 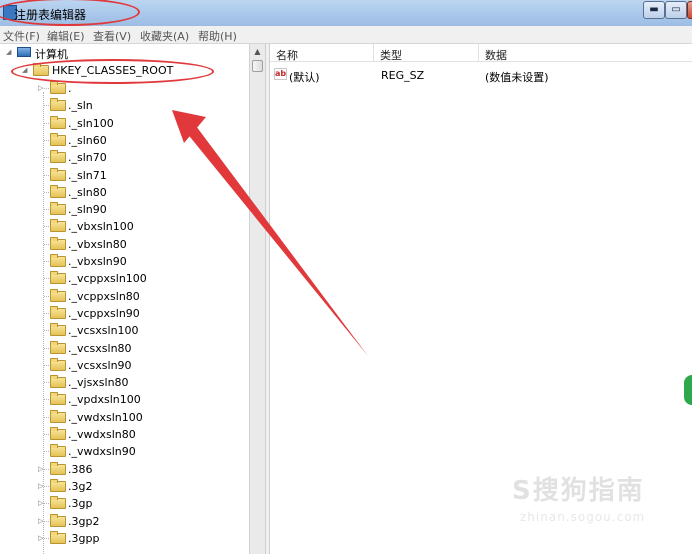 I want to click on tree-node-label: ._vjsxsln80, so click(x=98, y=383).